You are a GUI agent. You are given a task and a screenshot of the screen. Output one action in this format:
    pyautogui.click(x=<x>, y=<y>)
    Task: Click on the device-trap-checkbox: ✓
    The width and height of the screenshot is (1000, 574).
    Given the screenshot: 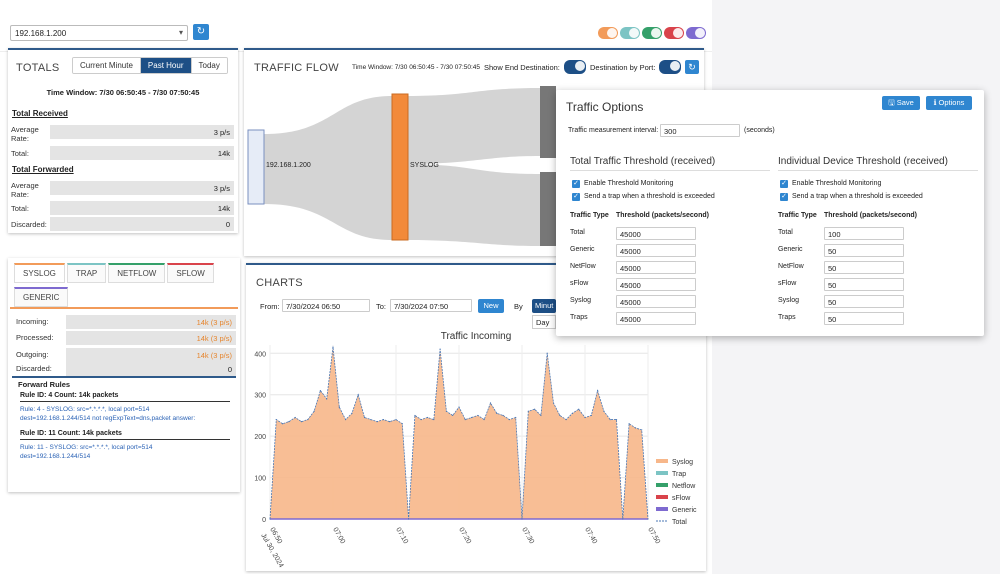 What is the action you would take?
    pyautogui.click(x=784, y=197)
    